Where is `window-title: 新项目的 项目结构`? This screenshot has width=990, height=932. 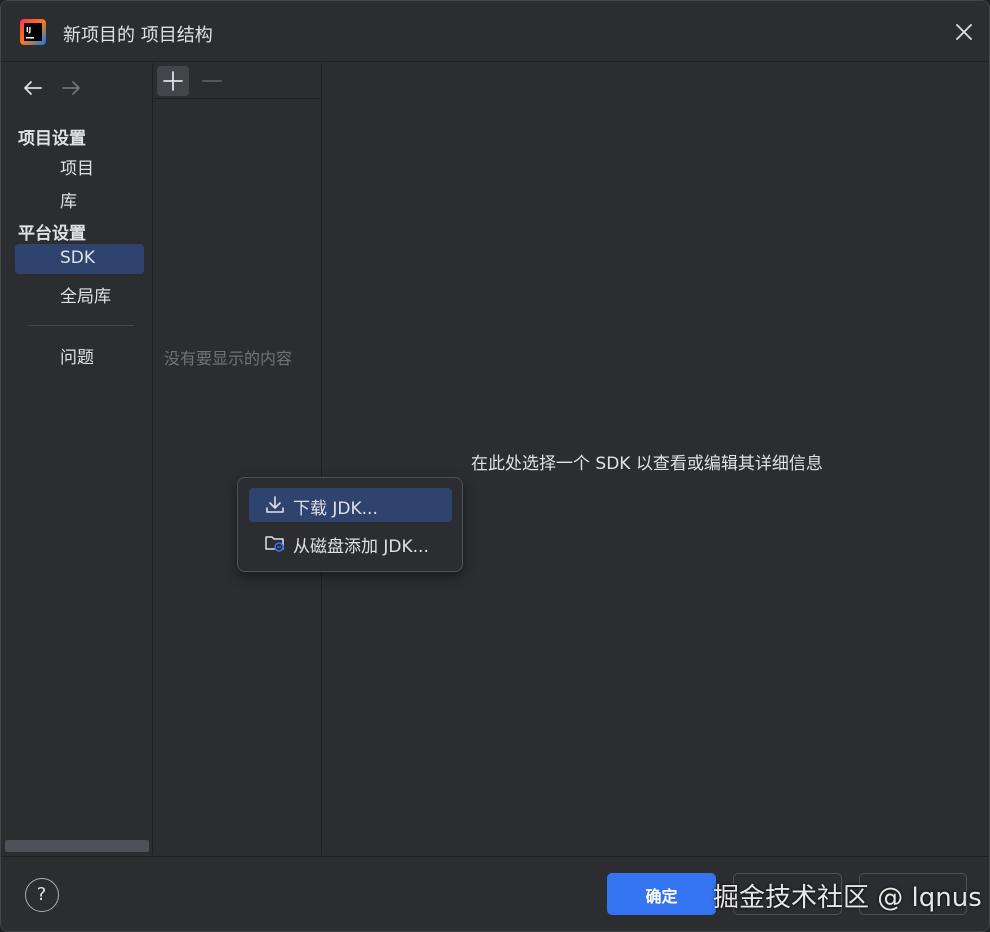 window-title: 新项目的 项目结构 is located at coordinates (138, 35).